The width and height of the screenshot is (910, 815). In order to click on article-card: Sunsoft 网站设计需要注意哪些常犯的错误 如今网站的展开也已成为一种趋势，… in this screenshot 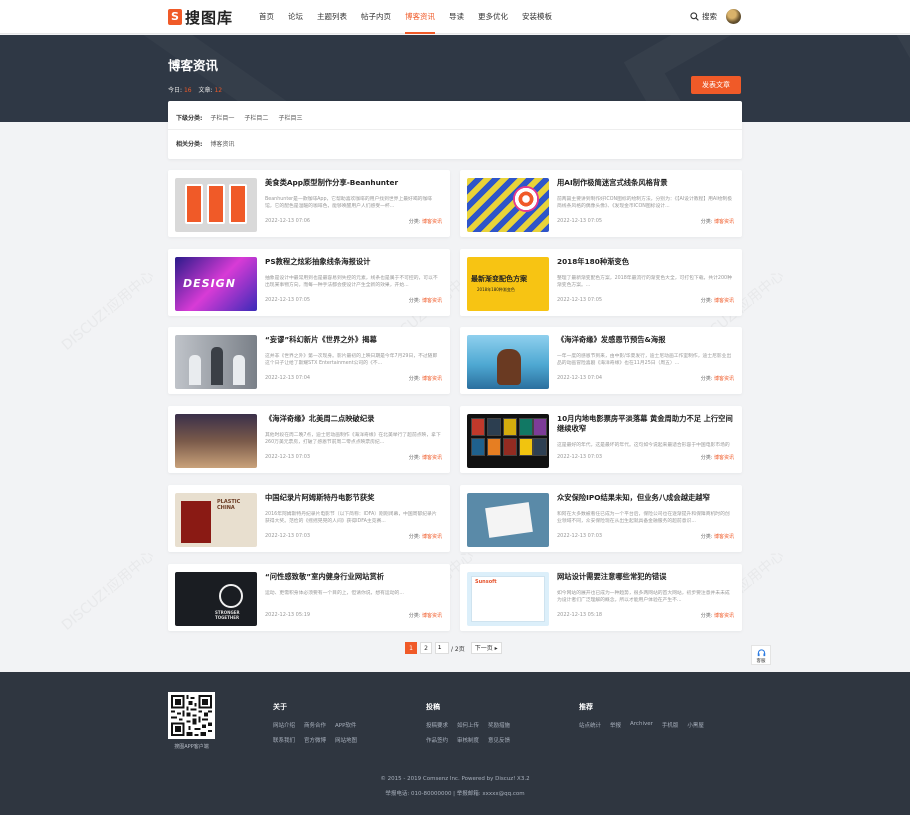, I will do `click(601, 597)`.